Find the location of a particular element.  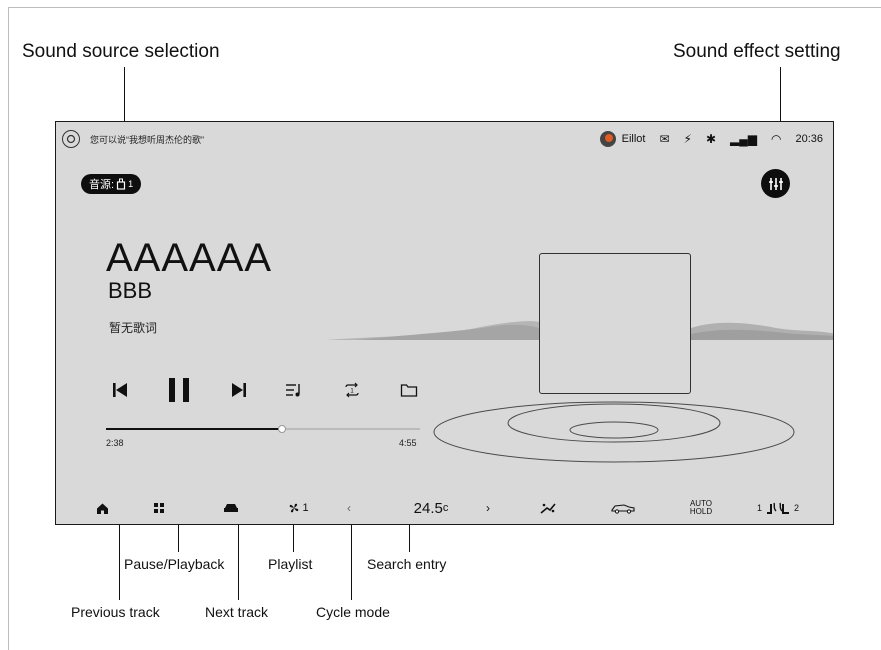

bluetooth-icon: ✱ is located at coordinates (711, 139).